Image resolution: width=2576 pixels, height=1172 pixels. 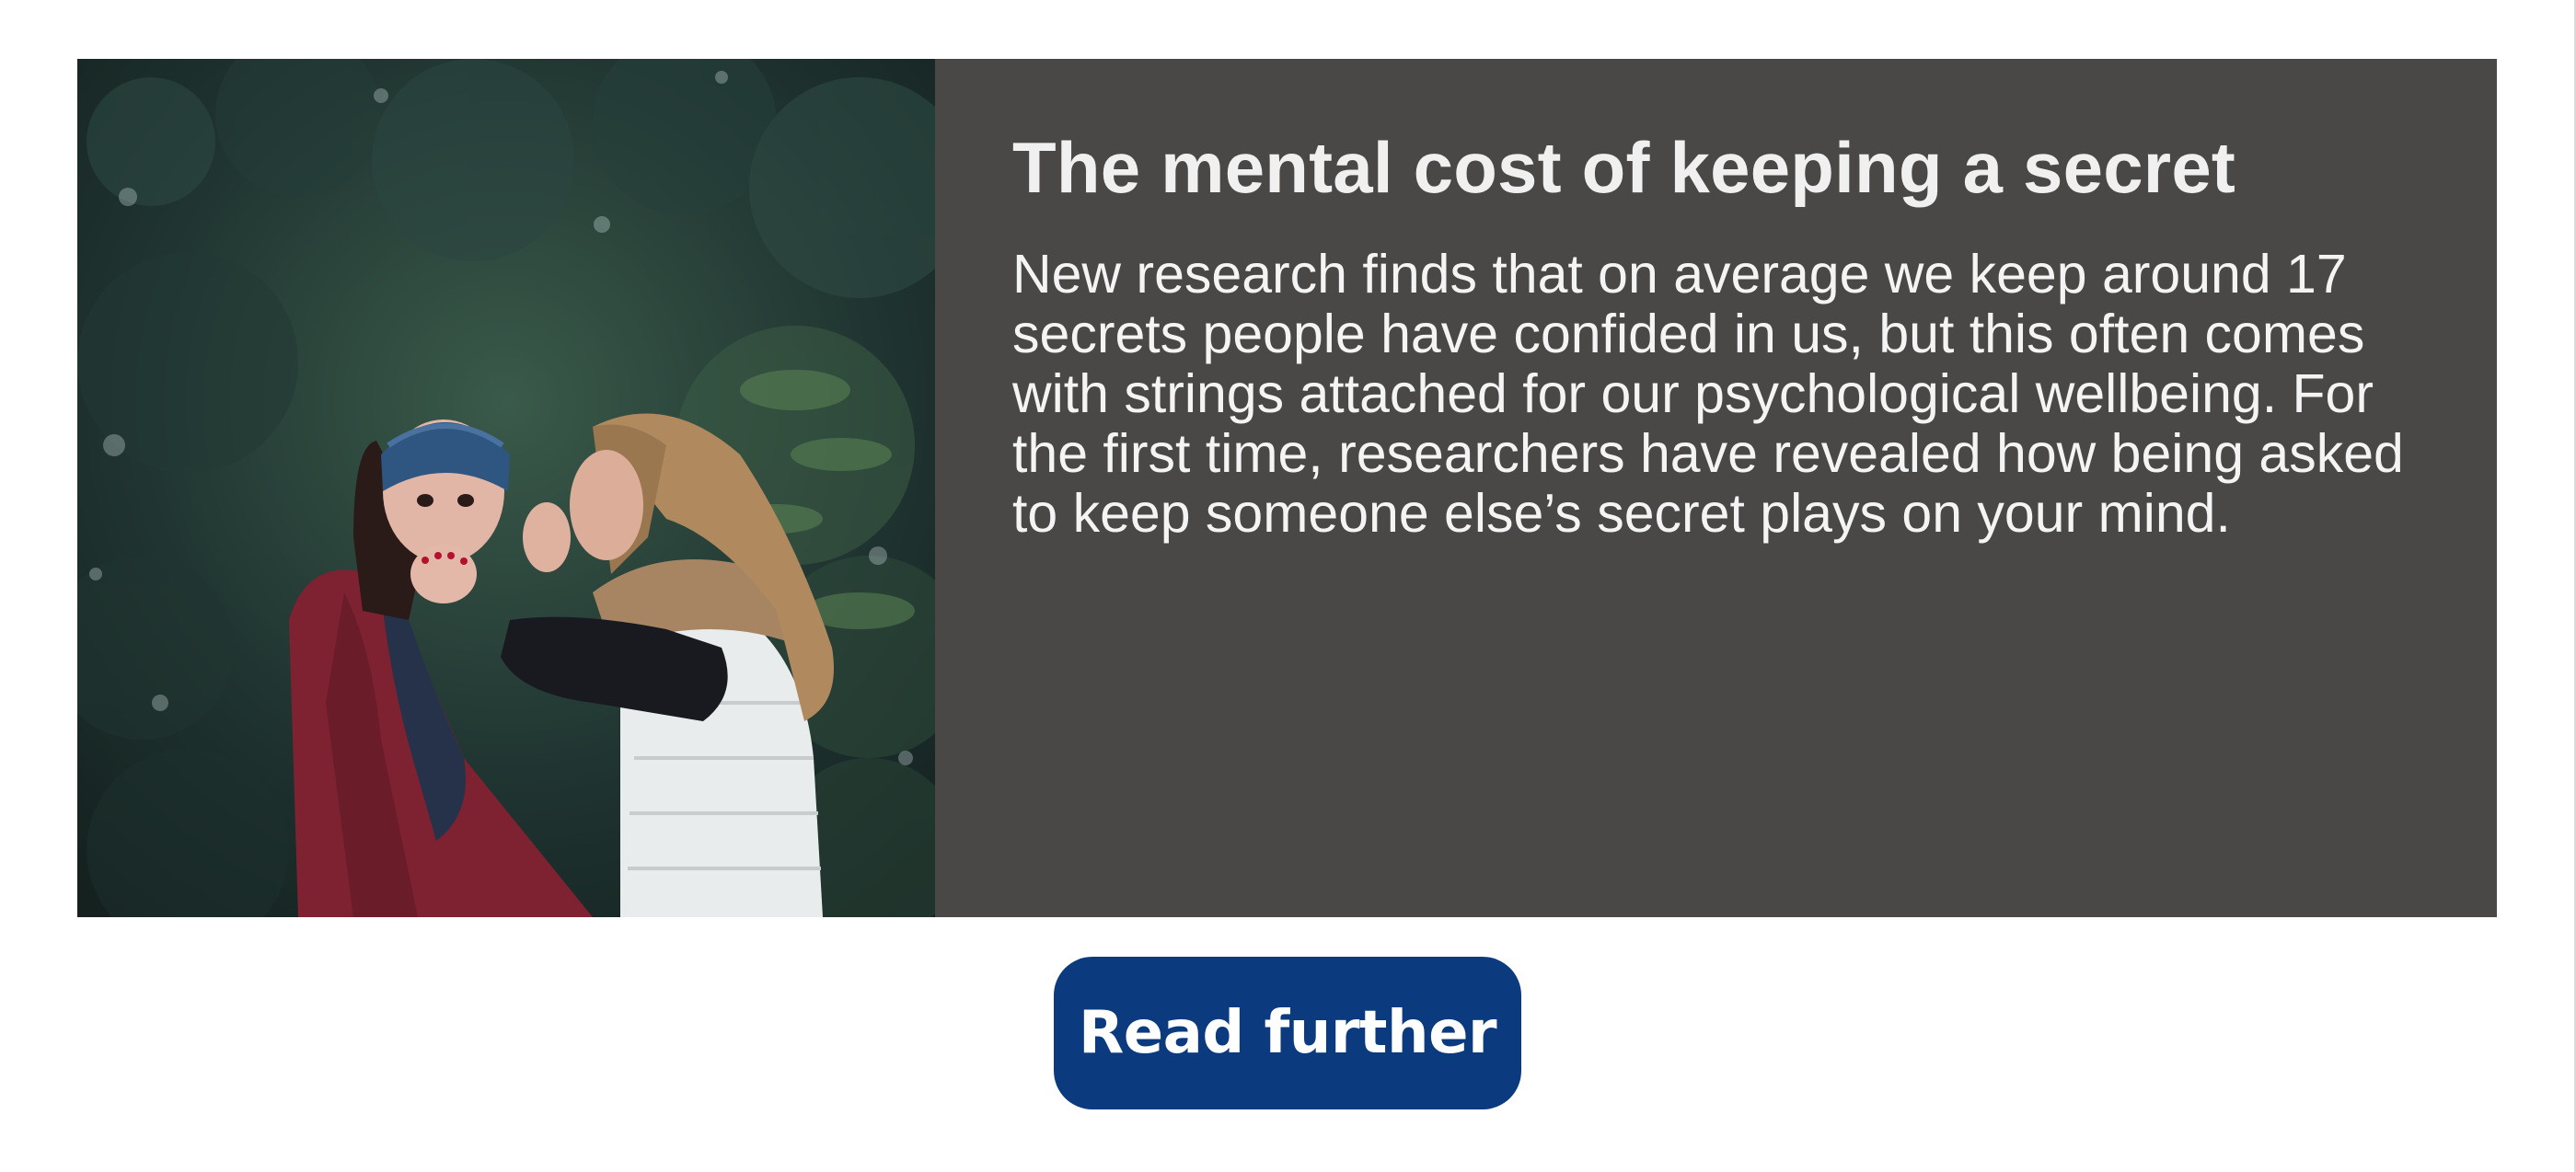 What do you see at coordinates (1624, 168) in the screenshot?
I see `article-title: The mental cost of keeping a secret` at bounding box center [1624, 168].